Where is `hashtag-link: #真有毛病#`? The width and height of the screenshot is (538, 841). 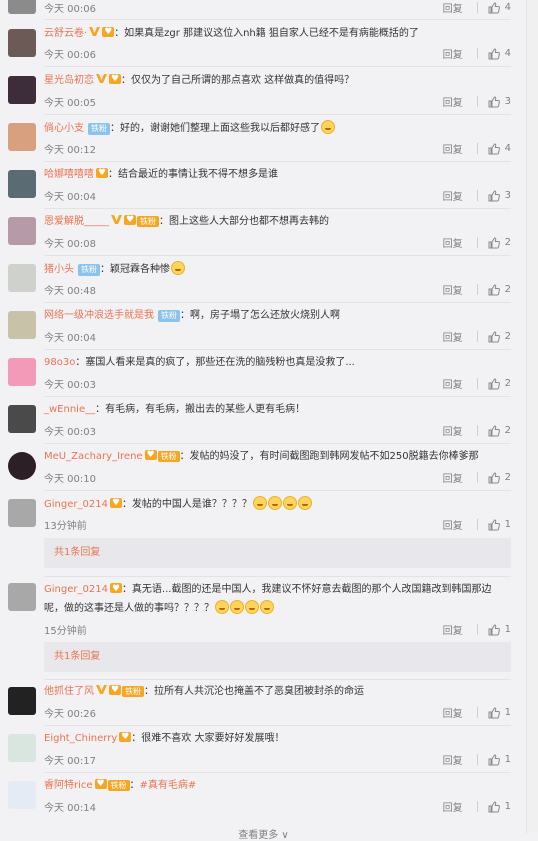
hashtag-link: #真有毛病# is located at coordinates (168, 785).